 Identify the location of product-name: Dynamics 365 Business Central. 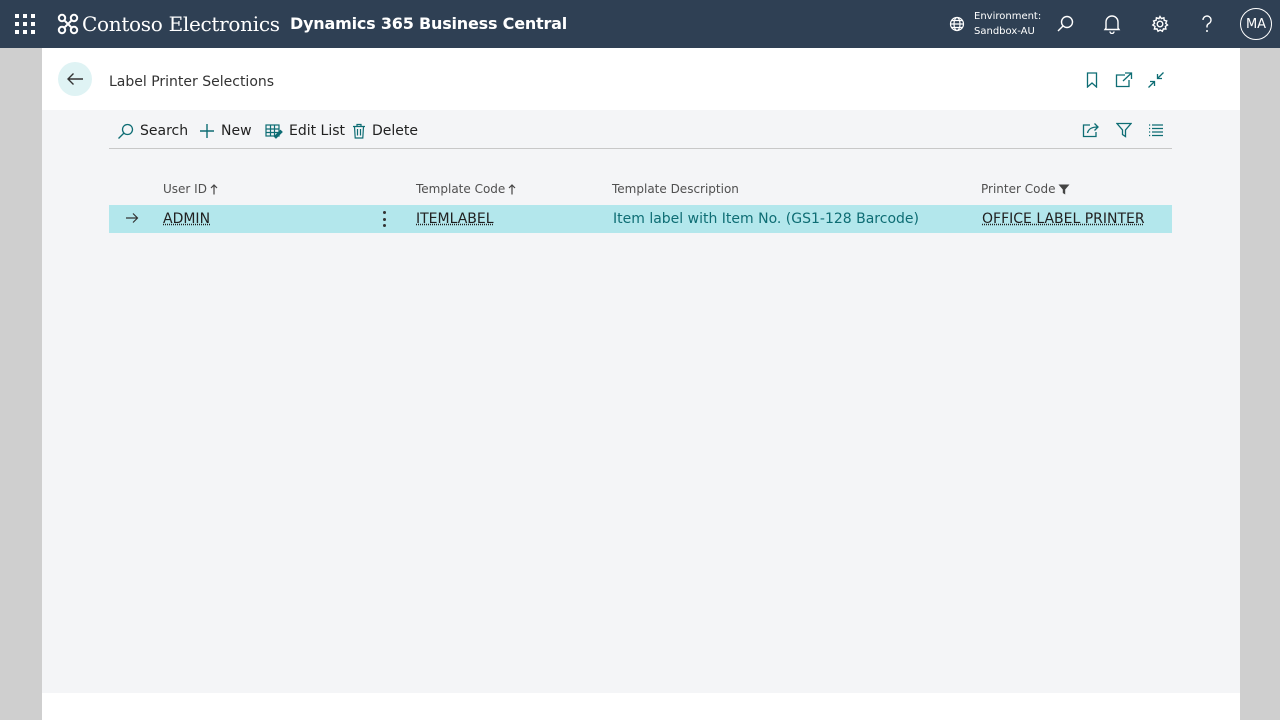
(429, 23).